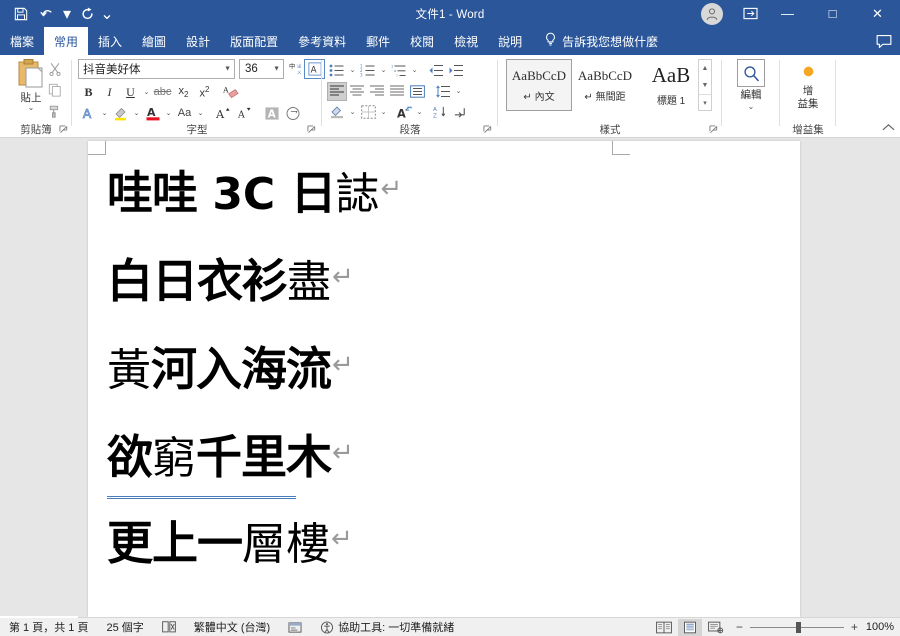  I want to click on align-left-icon, so click(337, 91).